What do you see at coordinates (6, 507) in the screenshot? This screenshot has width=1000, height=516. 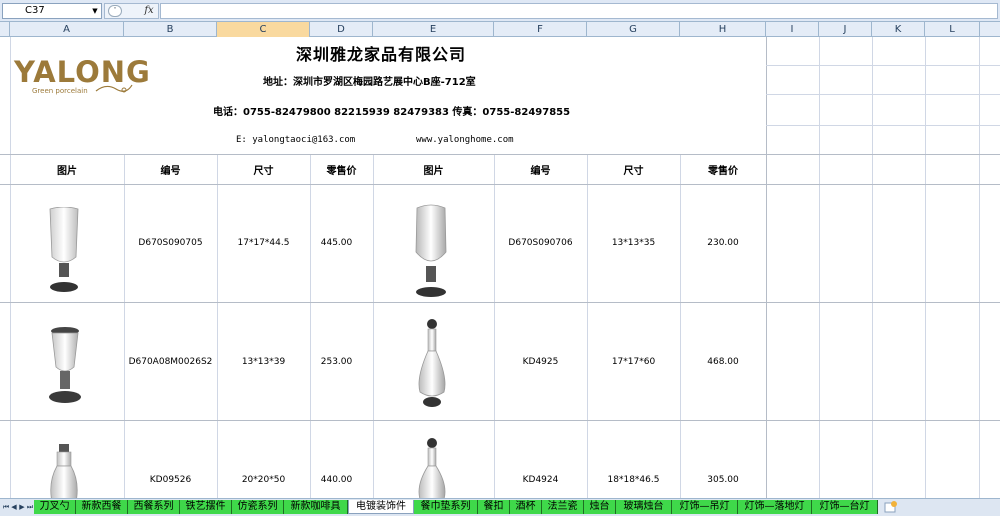 I see `first-sheet-icon: ⏮` at bounding box center [6, 507].